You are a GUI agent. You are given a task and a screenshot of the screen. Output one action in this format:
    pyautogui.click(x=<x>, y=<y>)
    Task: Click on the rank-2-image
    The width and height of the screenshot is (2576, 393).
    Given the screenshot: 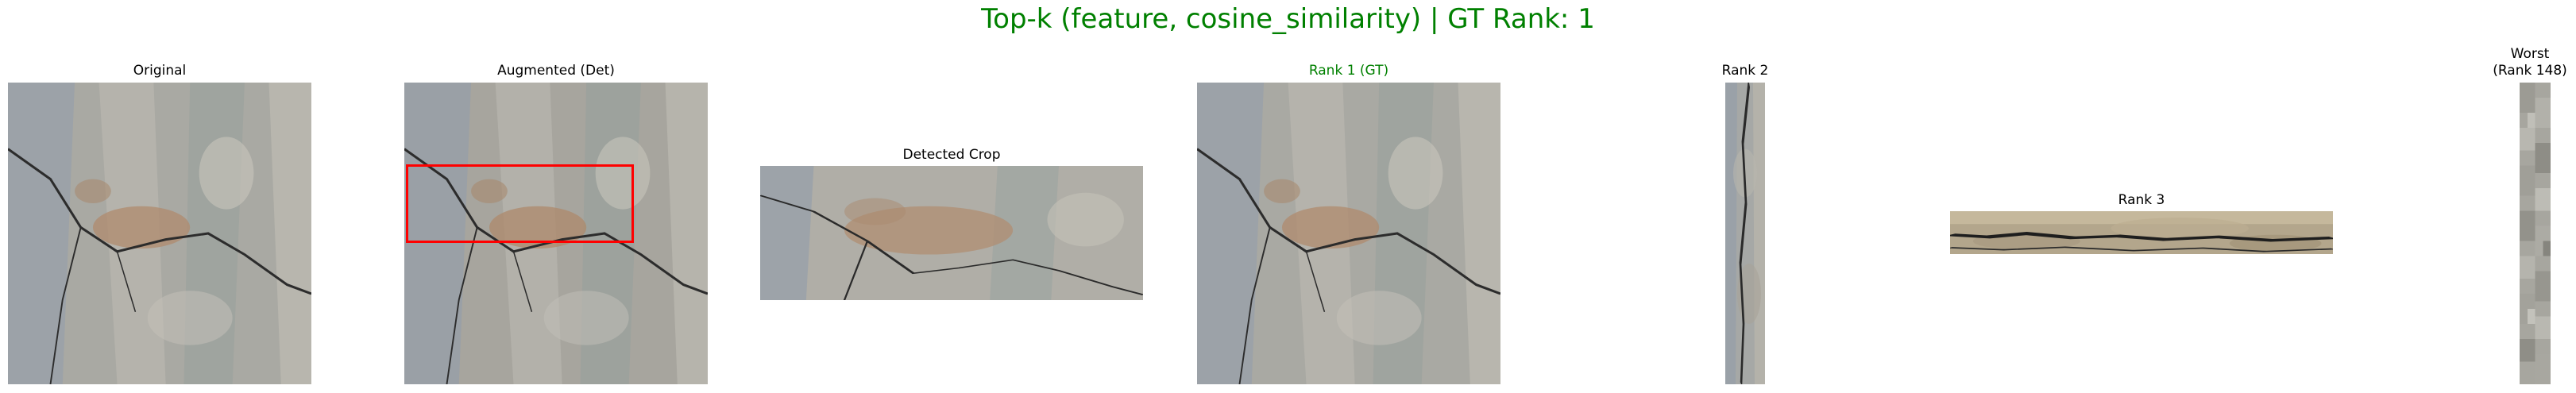 What is the action you would take?
    pyautogui.click(x=1745, y=233)
    